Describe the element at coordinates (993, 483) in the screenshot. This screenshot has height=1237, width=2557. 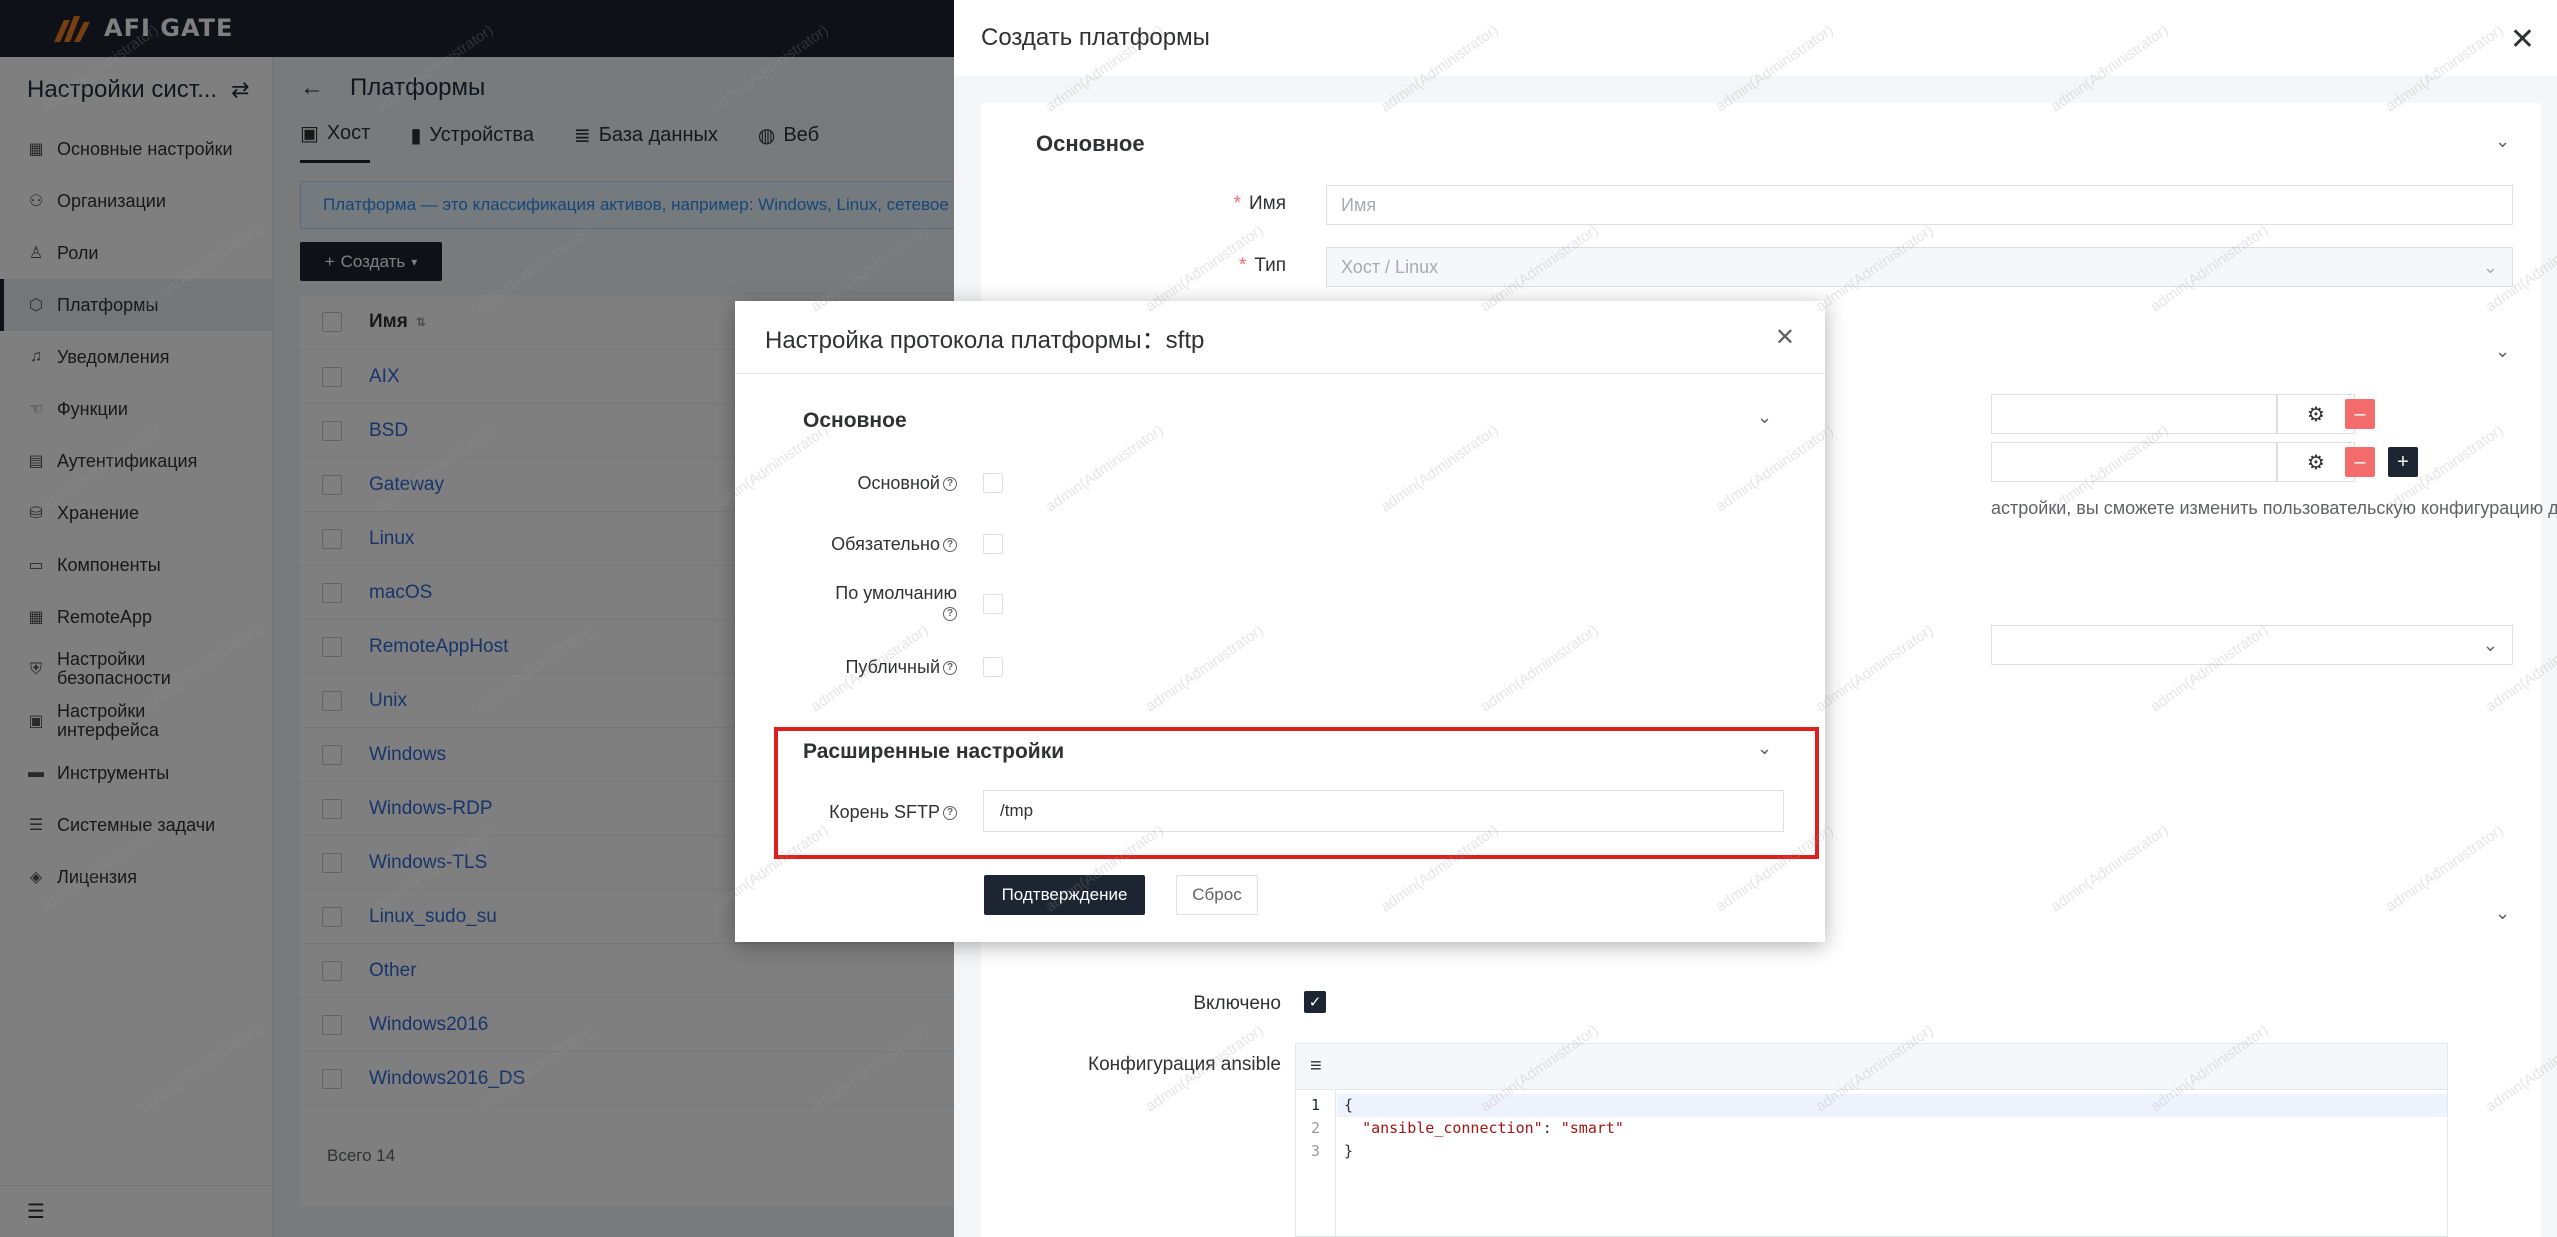
I see `primary-checkbox` at that location.